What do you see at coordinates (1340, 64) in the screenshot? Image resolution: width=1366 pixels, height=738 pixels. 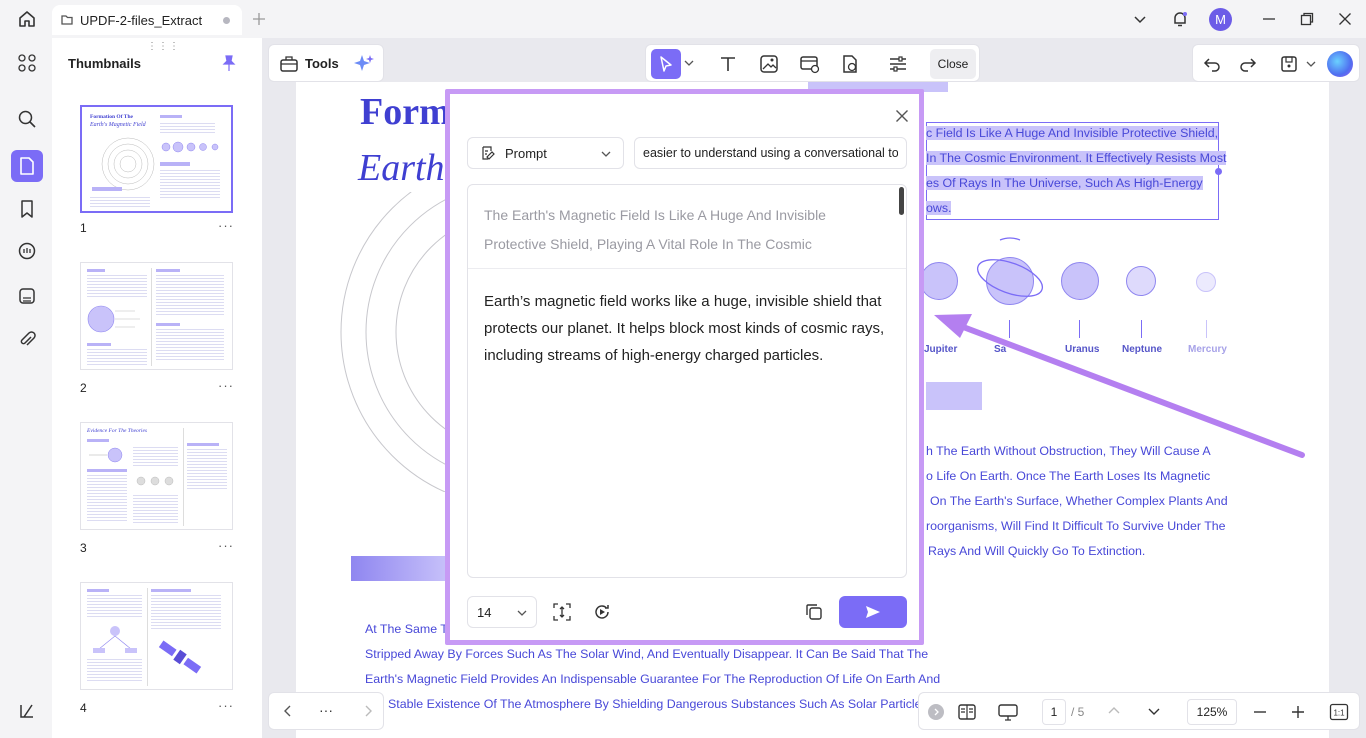 I see `ai-assistant-icon` at bounding box center [1340, 64].